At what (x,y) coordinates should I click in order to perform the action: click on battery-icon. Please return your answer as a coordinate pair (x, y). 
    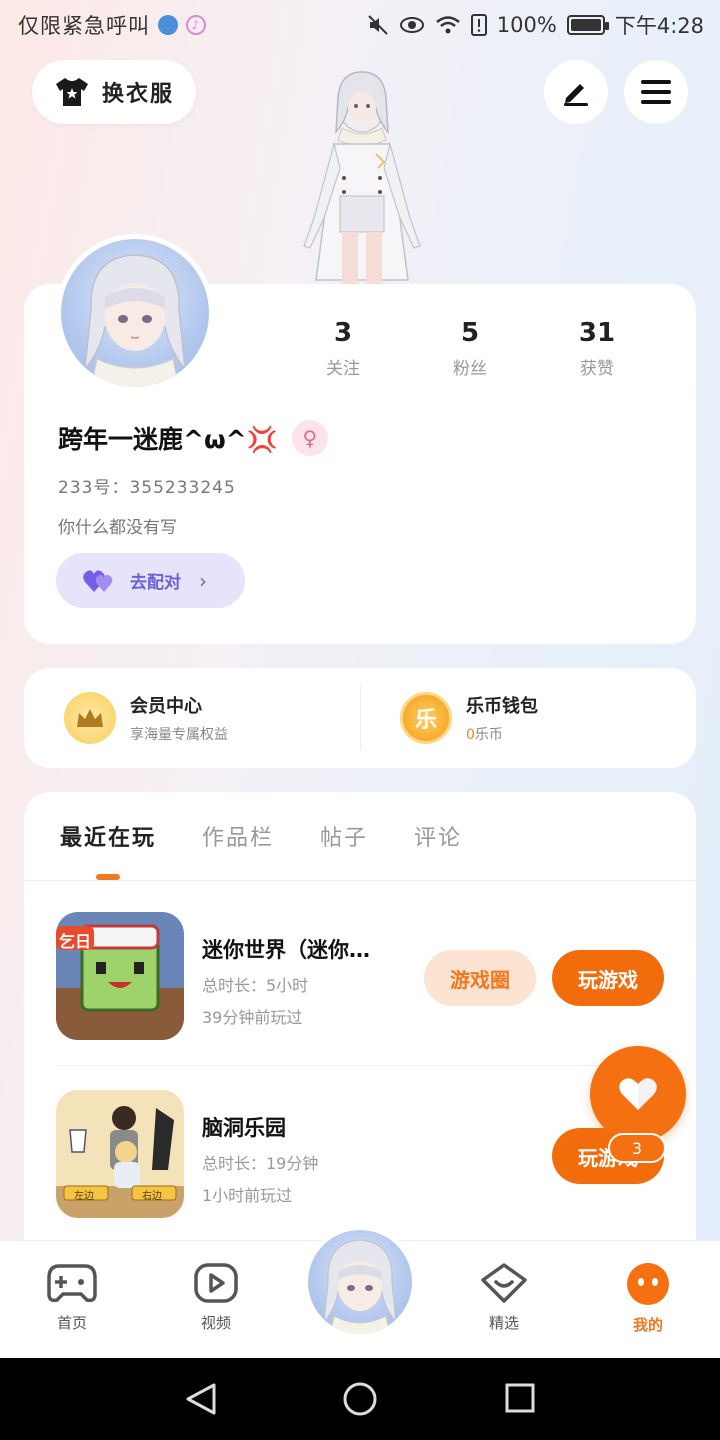
    Looking at the image, I should click on (587, 25).